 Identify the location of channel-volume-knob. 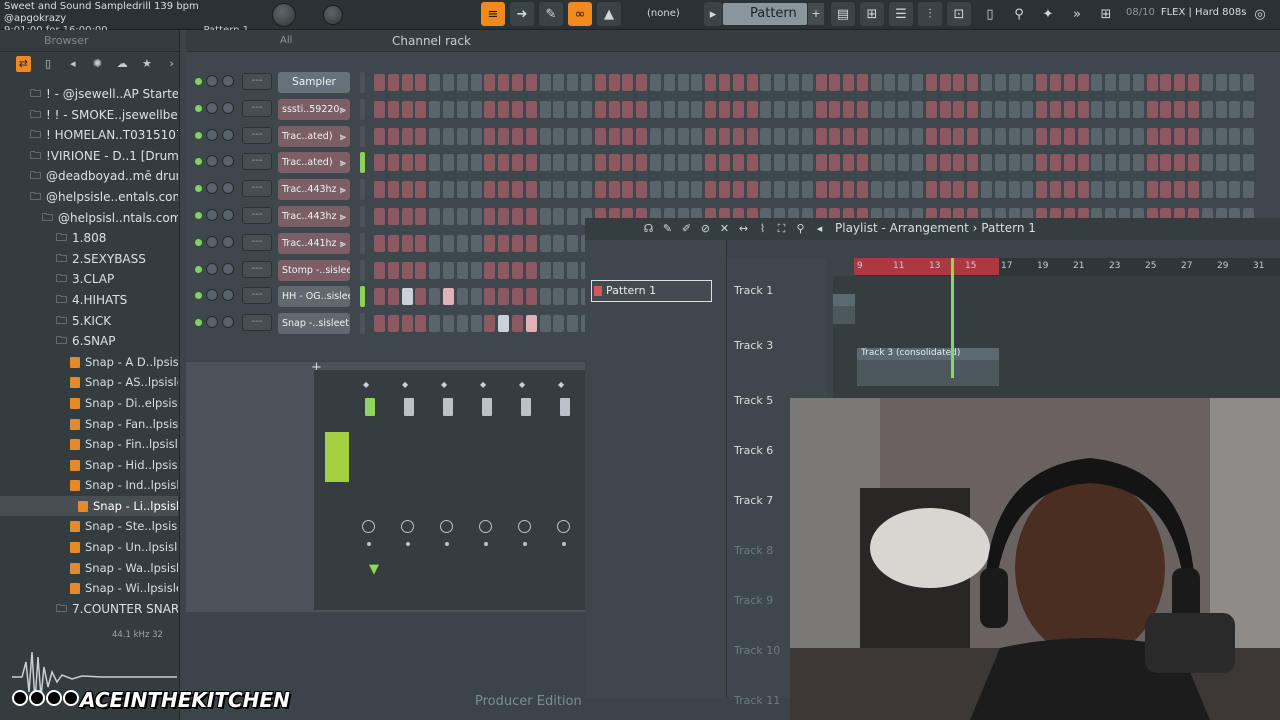
(228, 81).